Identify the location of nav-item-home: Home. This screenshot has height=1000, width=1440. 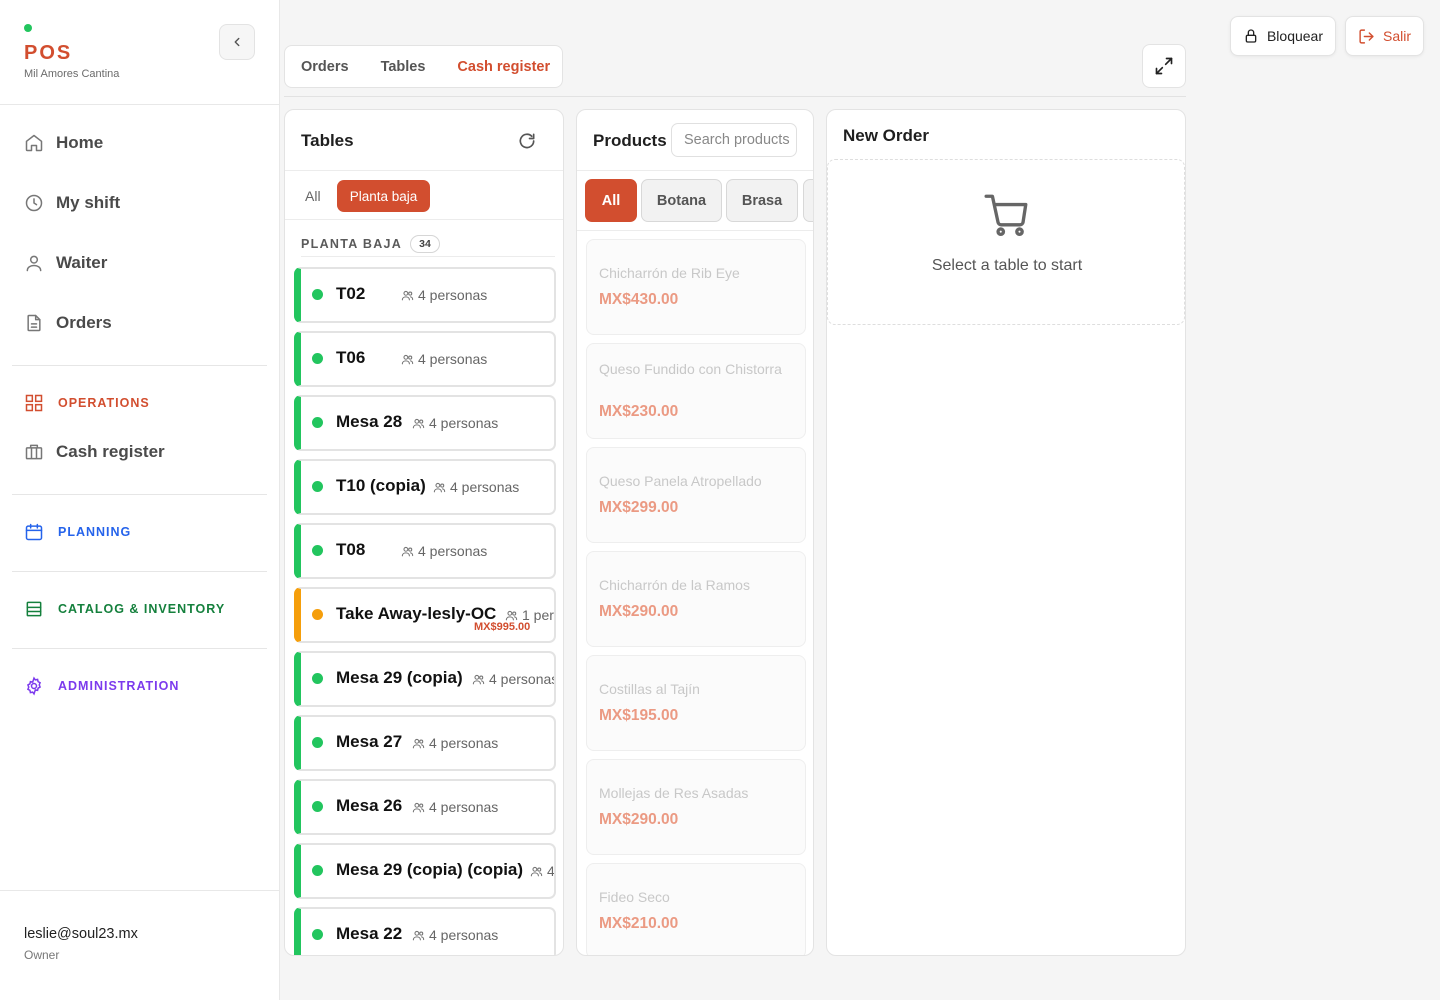
(63, 143).